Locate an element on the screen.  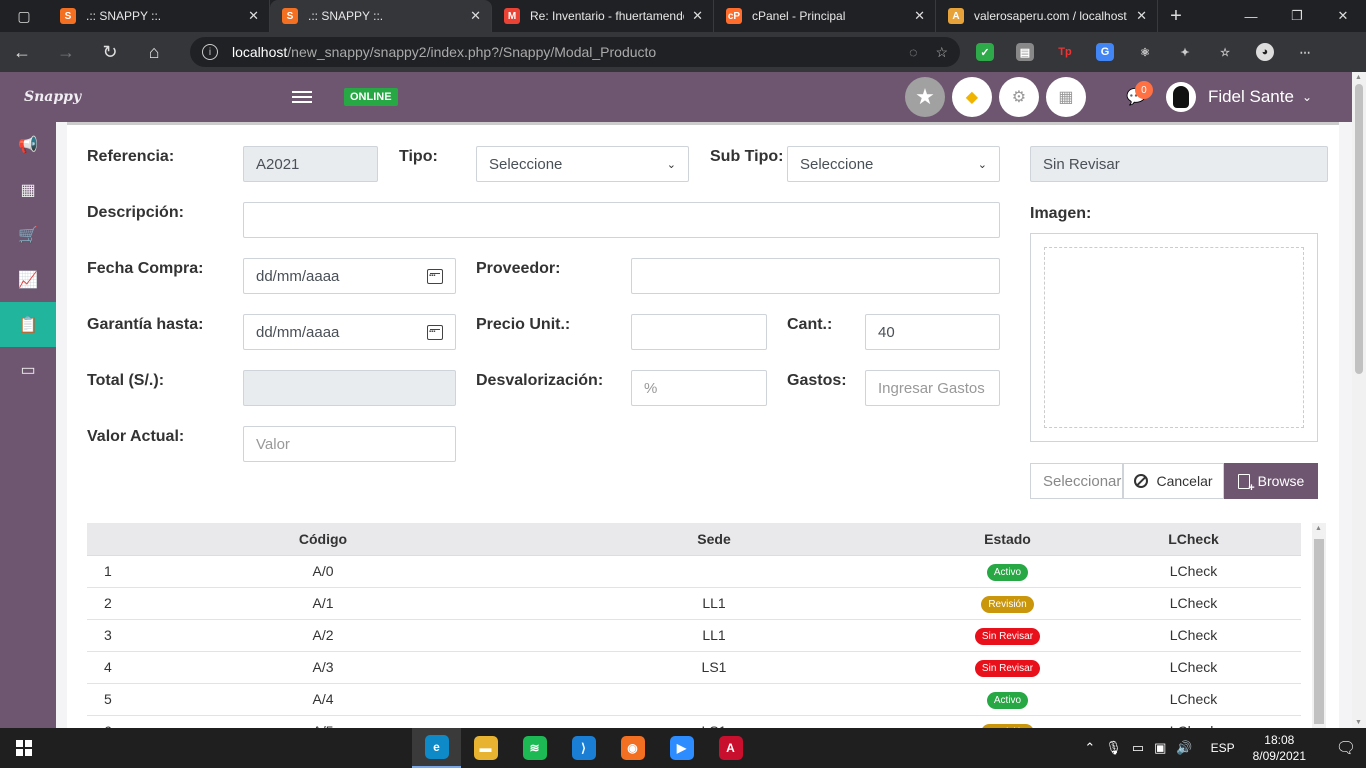
home-icon: ⌂ is located at coordinates (154, 52).